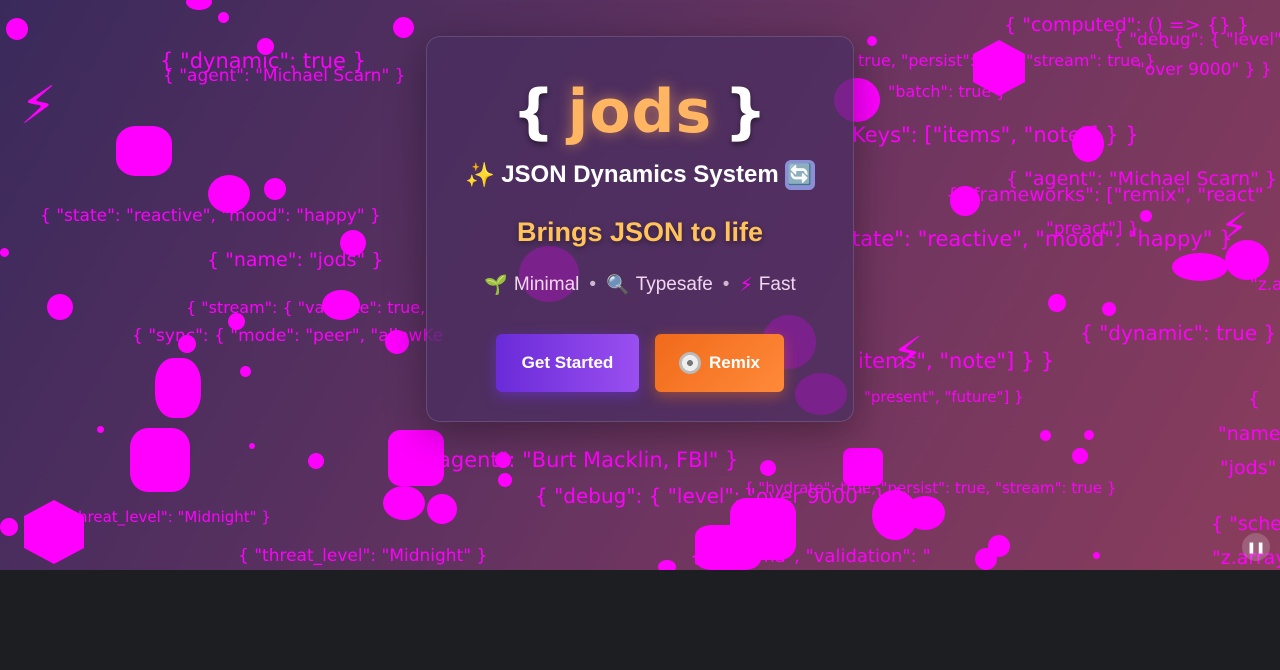 Image resolution: width=1280 pixels, height=670 pixels. What do you see at coordinates (480, 175) in the screenshot?
I see `sparkles-icon: ✨` at bounding box center [480, 175].